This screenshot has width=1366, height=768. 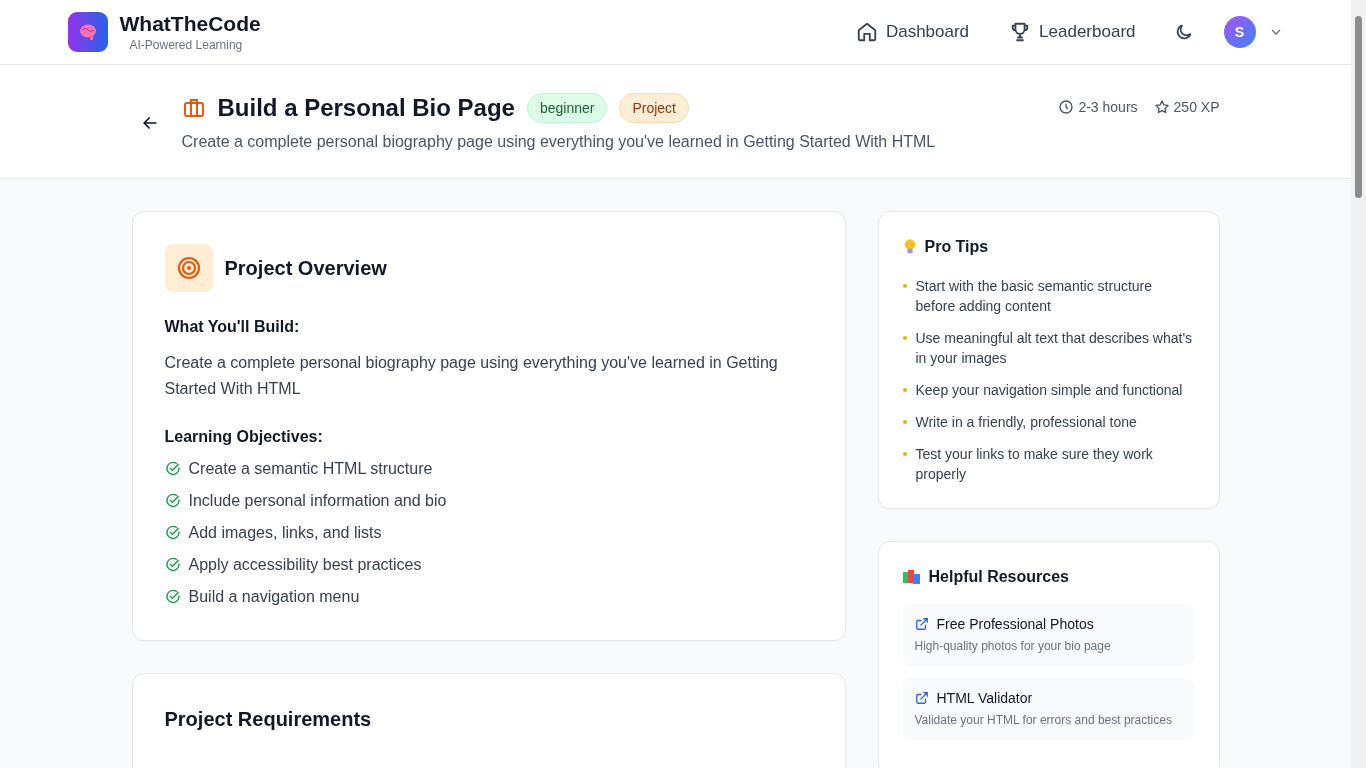 What do you see at coordinates (310, 469) in the screenshot?
I see `objective-text: Create a semantic HTML structure` at bounding box center [310, 469].